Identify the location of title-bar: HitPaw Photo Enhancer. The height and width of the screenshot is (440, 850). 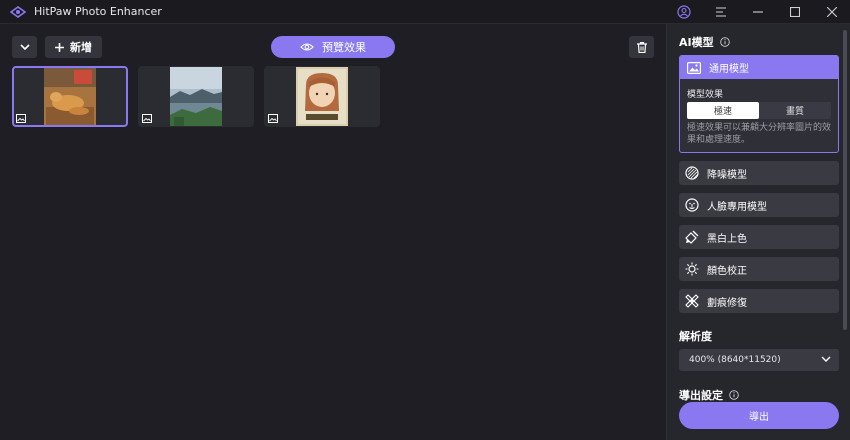
(425, 12).